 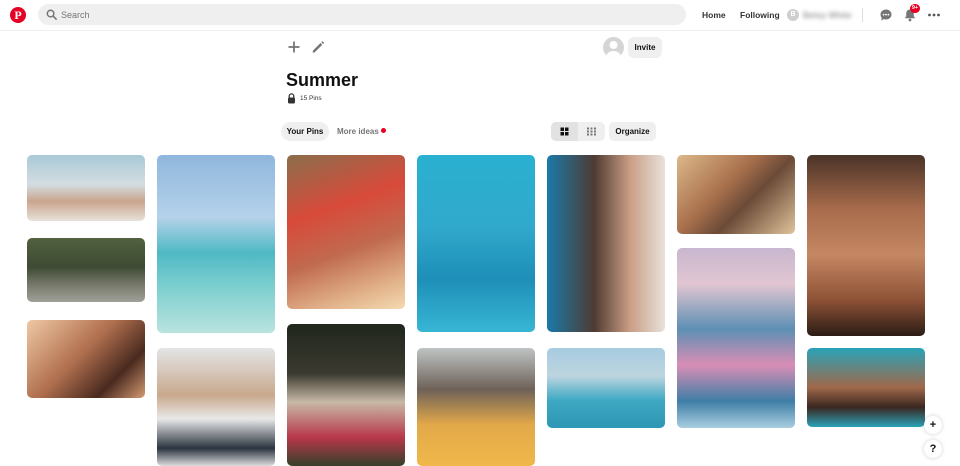 What do you see at coordinates (291, 98) in the screenshot?
I see `lock-icon` at bounding box center [291, 98].